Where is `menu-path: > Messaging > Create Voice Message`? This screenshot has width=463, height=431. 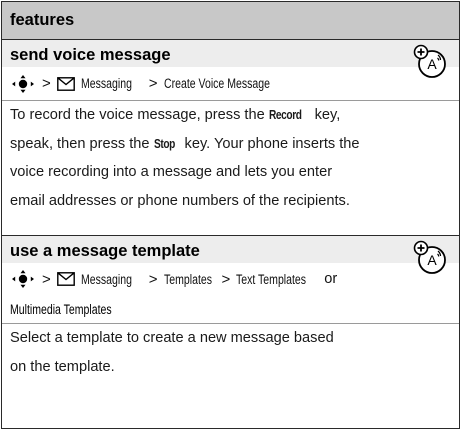
menu-path: > Messaging > Create Voice Message is located at coordinates (230, 83).